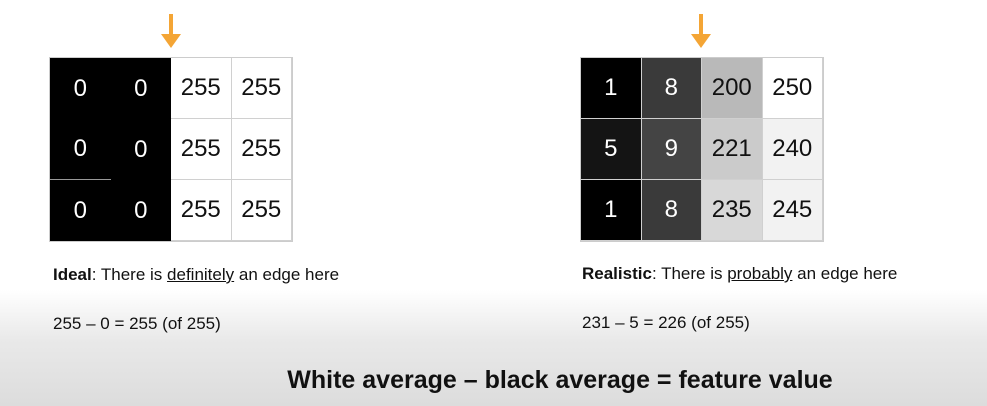 This screenshot has height=406, width=987. I want to click on ideal-pixel-grid: 0 0 255 255 0 0 255 255 0 0 255 255, so click(171, 149).